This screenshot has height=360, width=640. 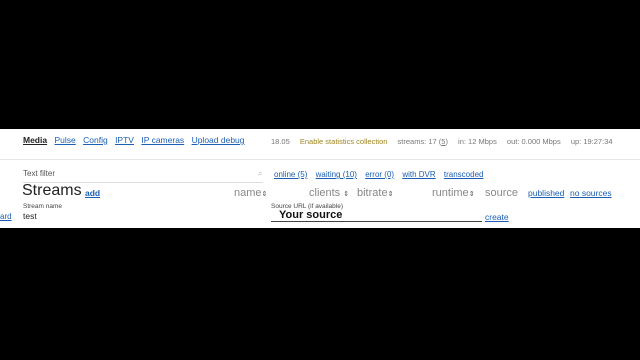 What do you see at coordinates (218, 140) in the screenshot?
I see `nav-upload-debug: Upload debug` at bounding box center [218, 140].